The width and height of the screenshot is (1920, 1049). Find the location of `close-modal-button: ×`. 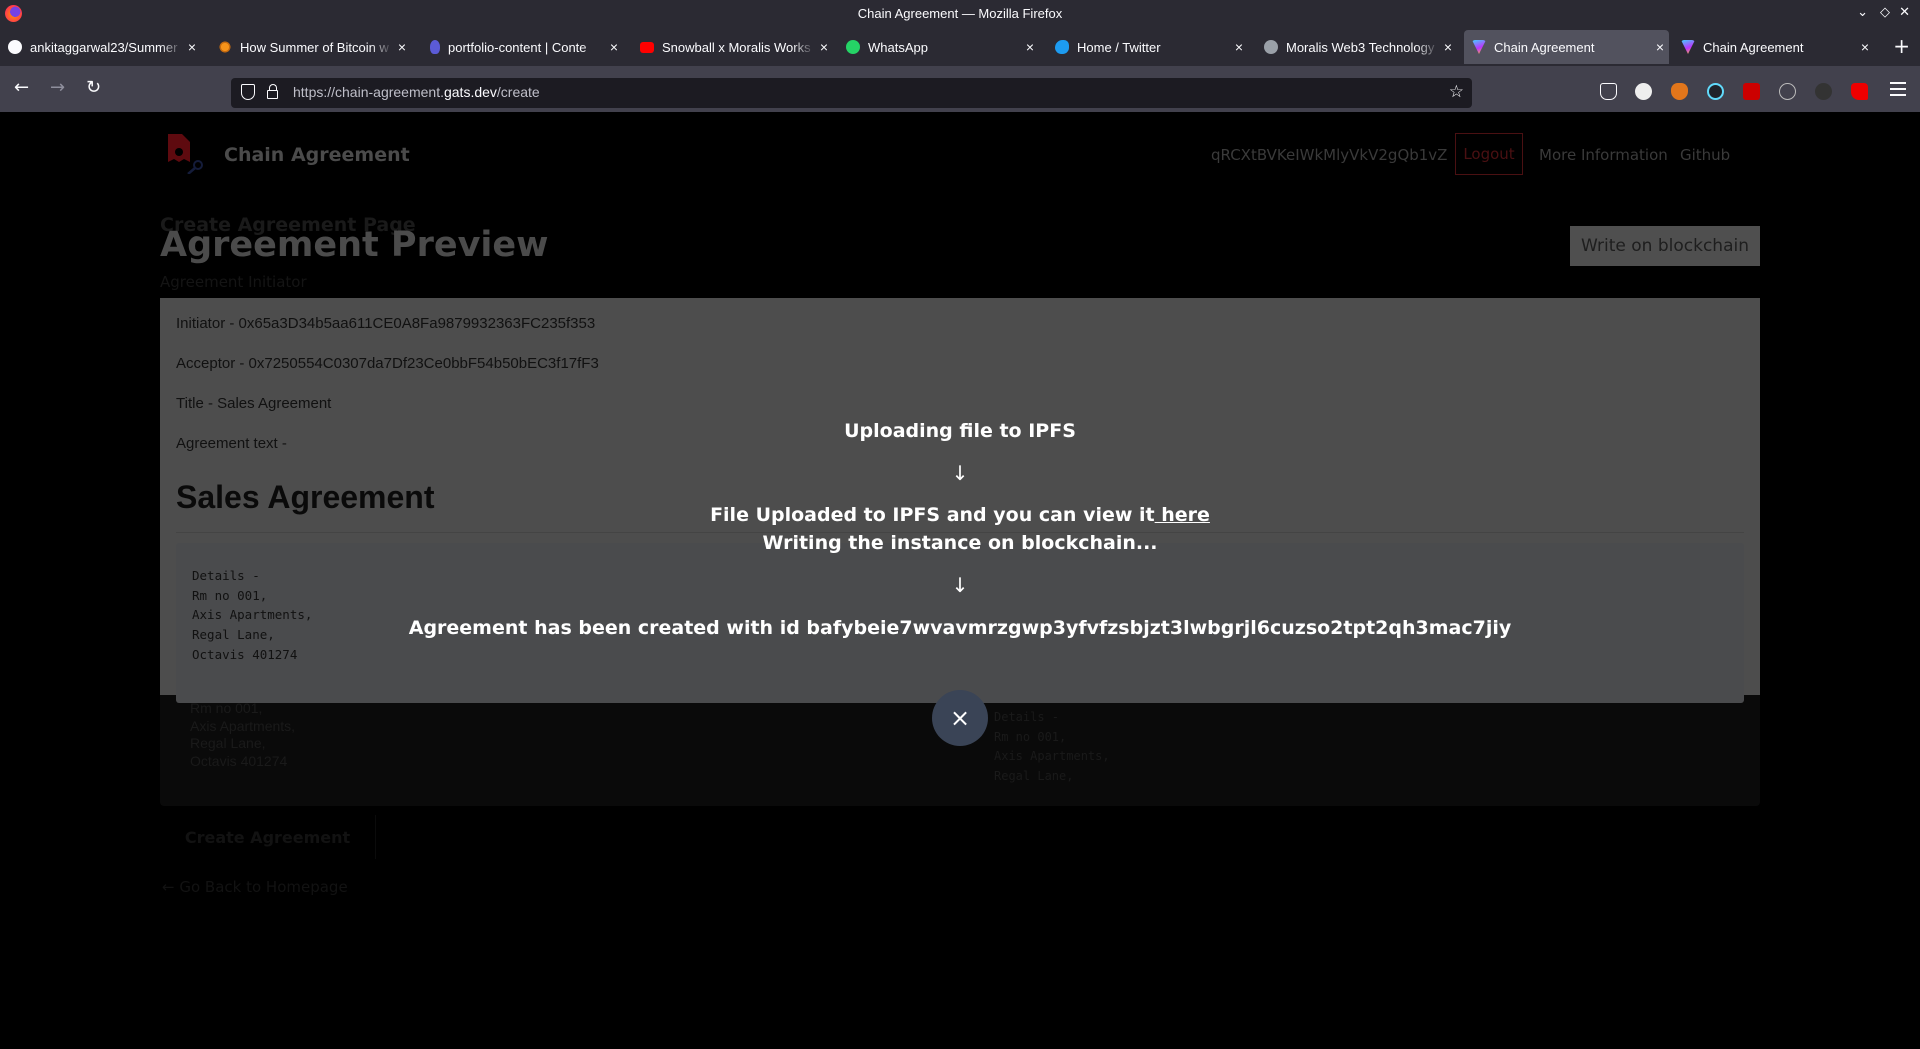

close-modal-button: × is located at coordinates (960, 718).